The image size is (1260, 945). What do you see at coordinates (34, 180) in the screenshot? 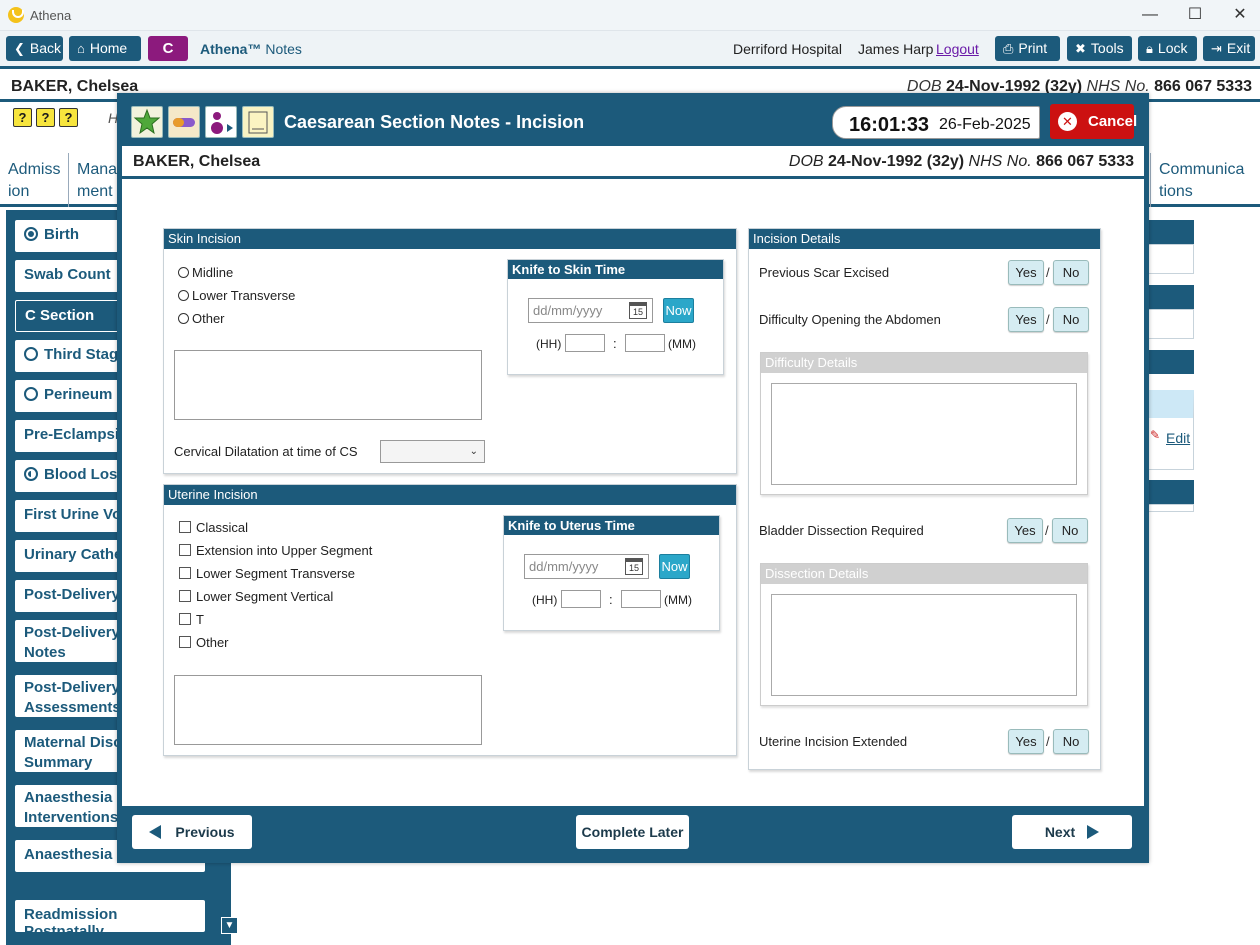
I see `tab-admission: Admiss ion` at bounding box center [34, 180].